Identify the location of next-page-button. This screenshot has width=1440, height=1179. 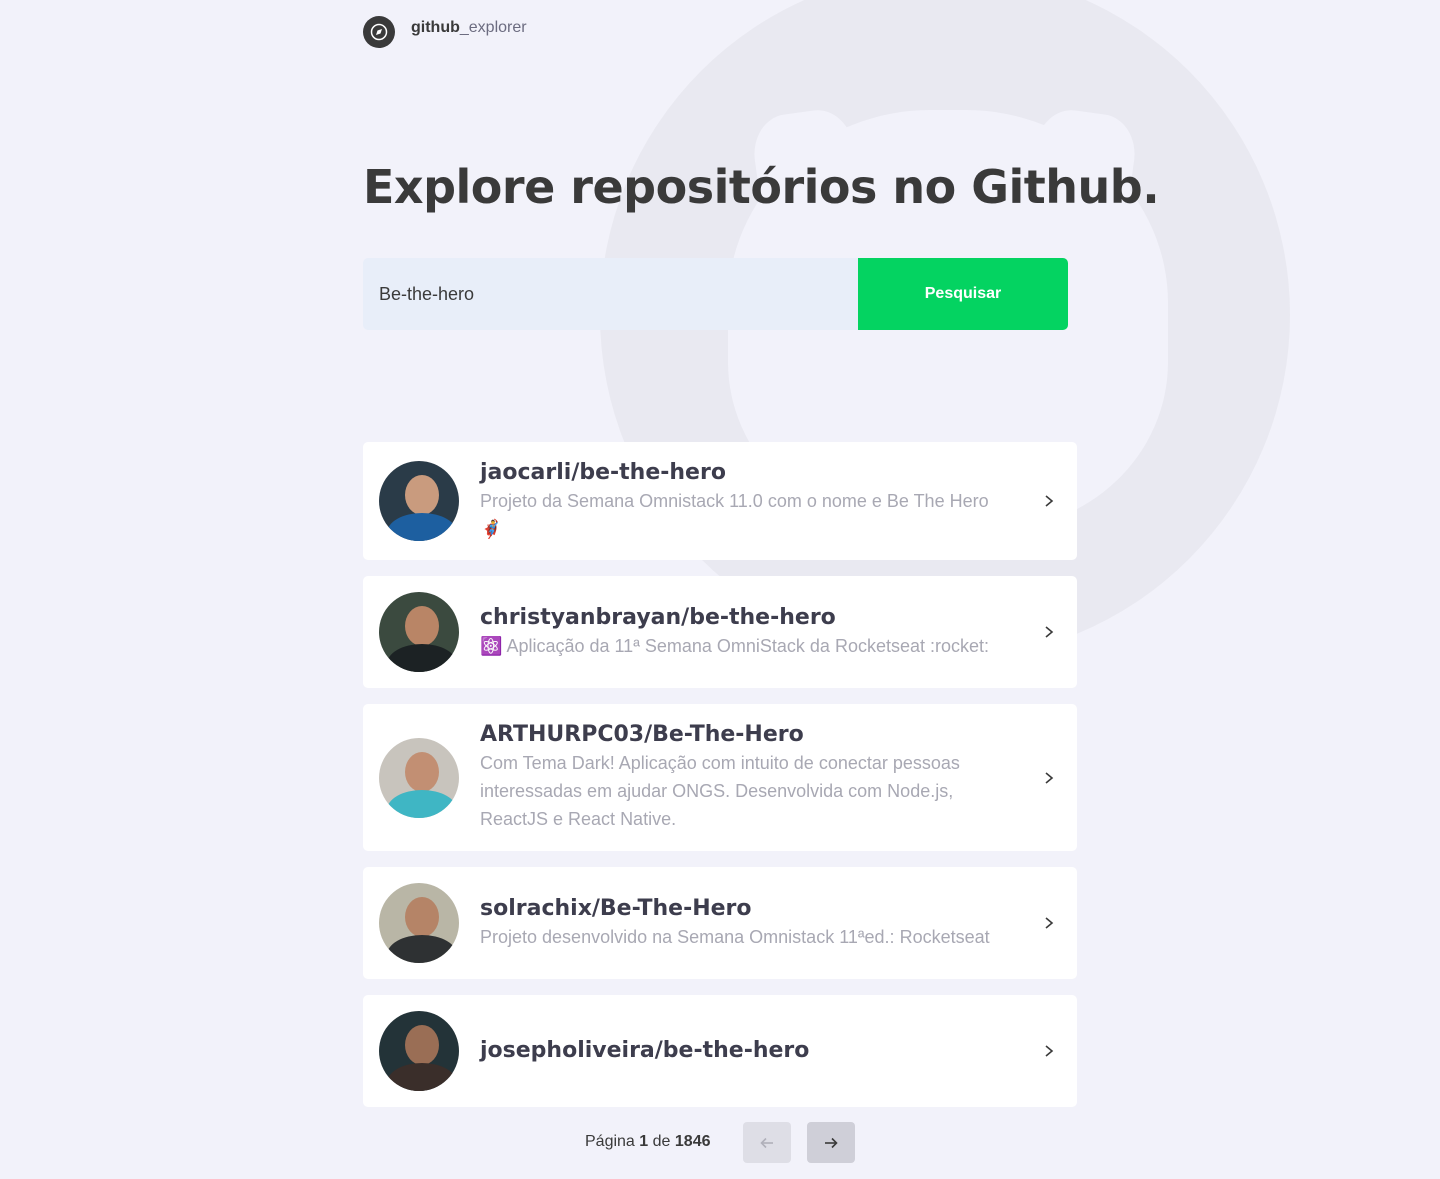
(831, 1142).